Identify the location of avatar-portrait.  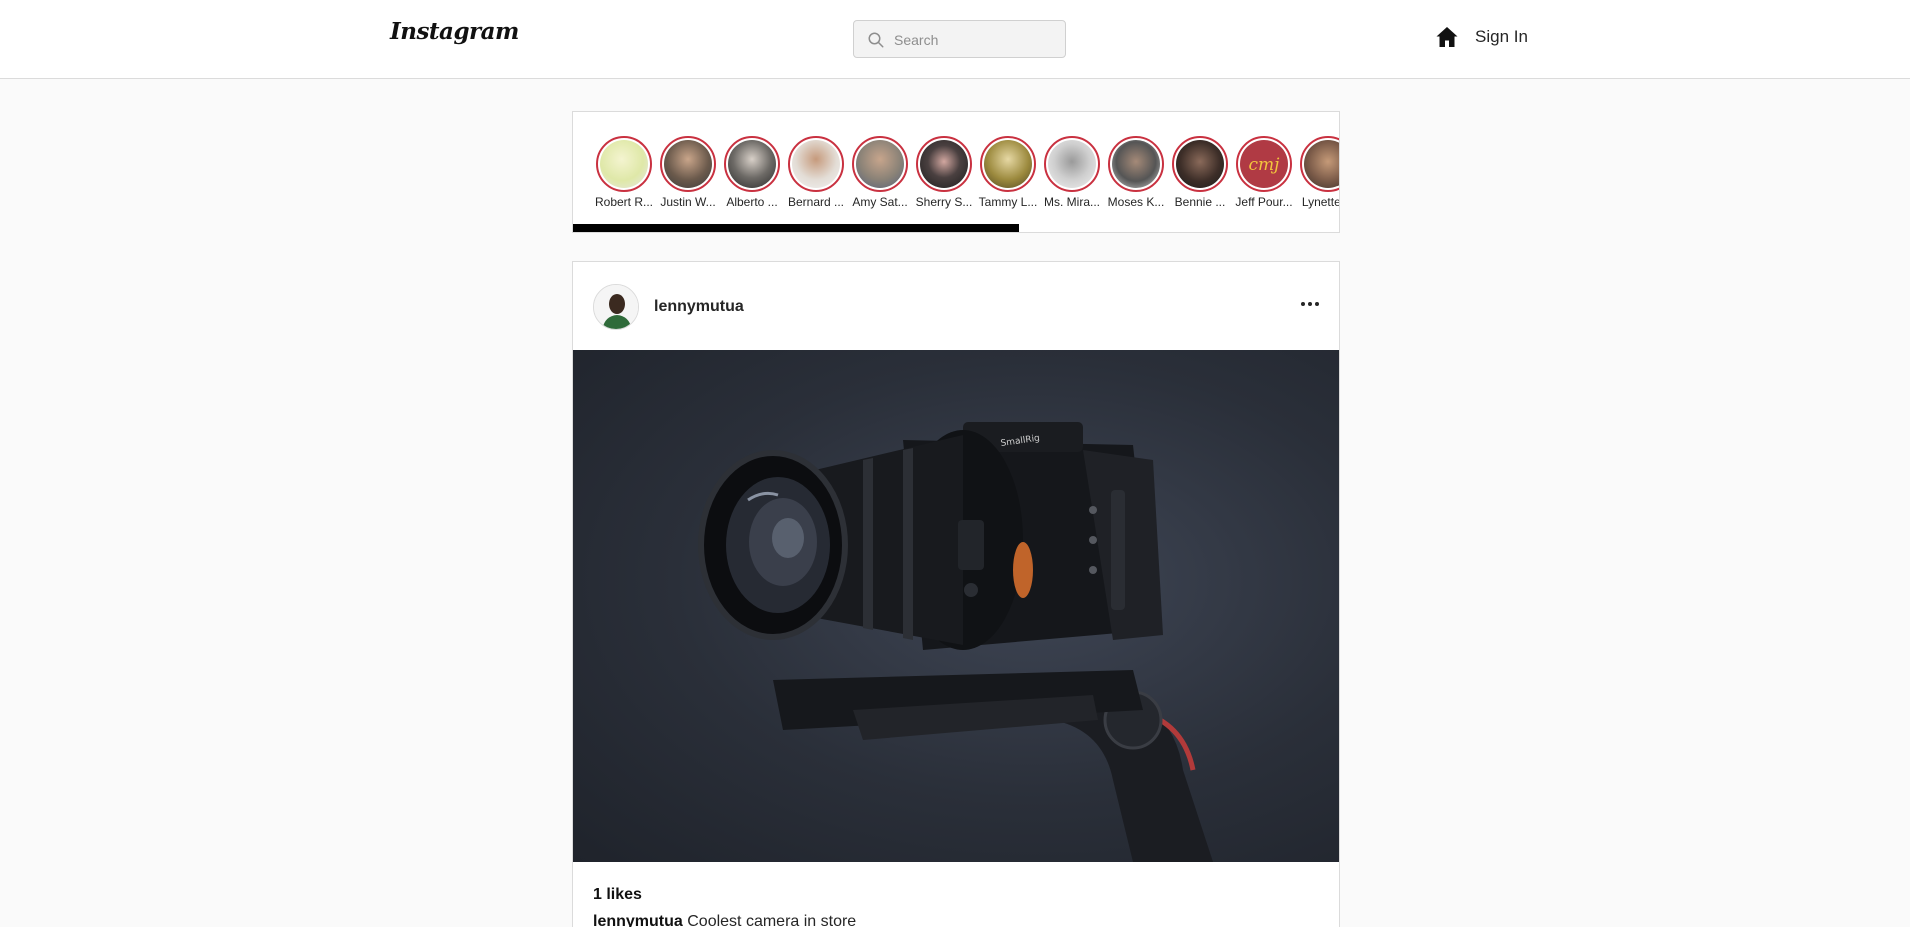
(616, 307).